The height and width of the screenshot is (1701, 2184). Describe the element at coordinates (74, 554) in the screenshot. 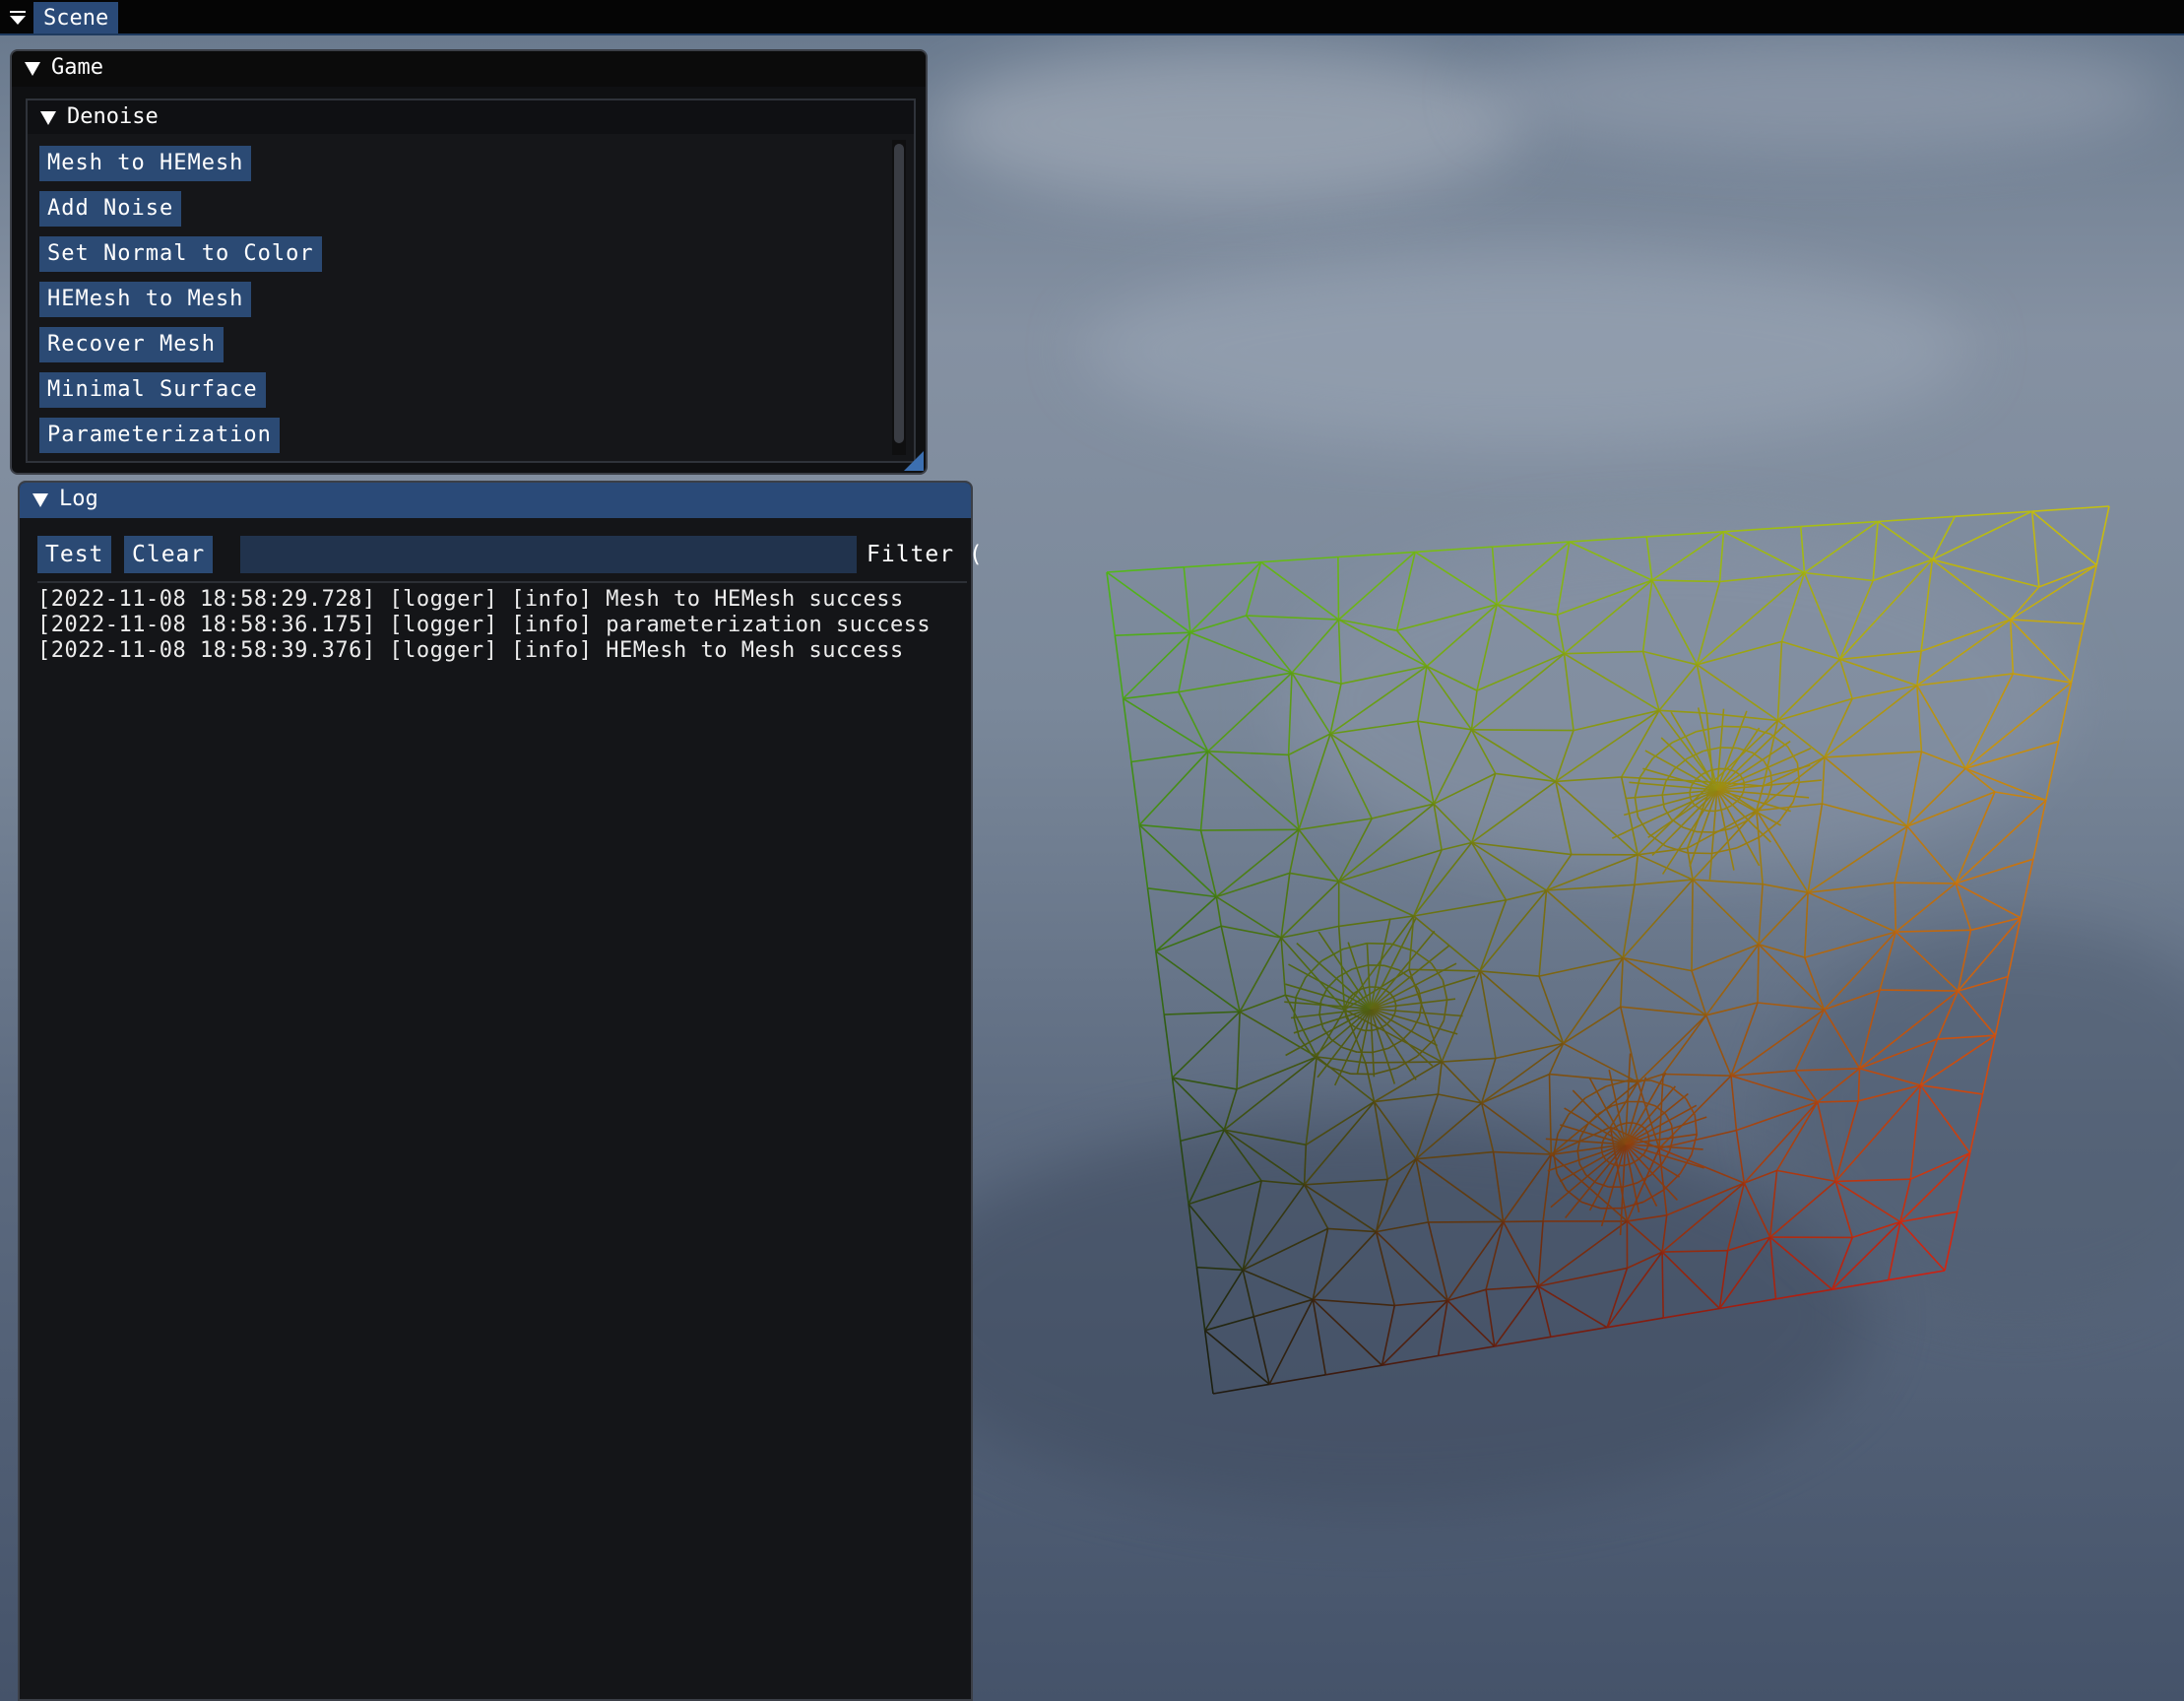

I see `test-button: Test` at that location.